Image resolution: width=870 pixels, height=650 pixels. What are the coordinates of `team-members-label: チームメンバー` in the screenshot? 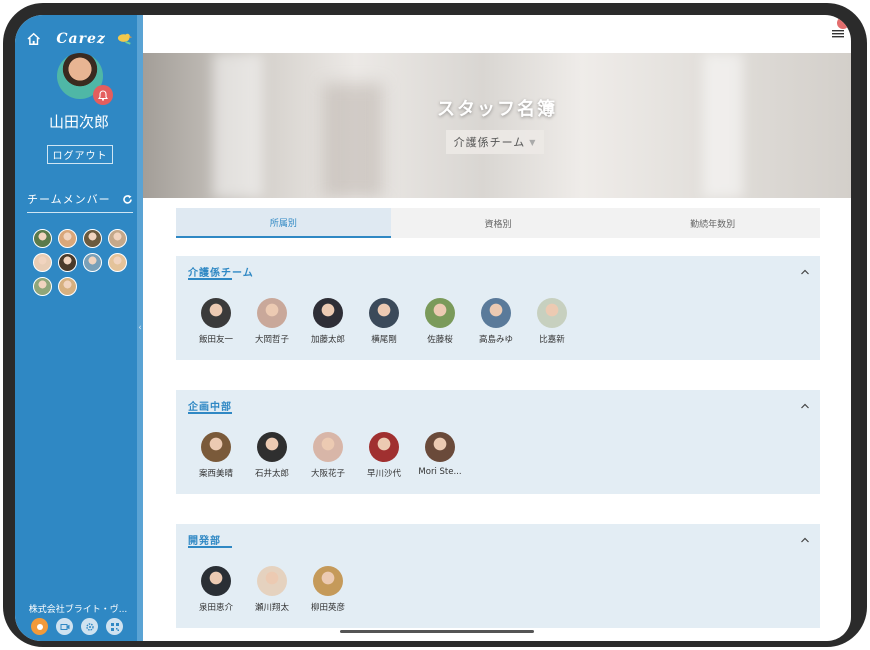 It's located at (69, 199).